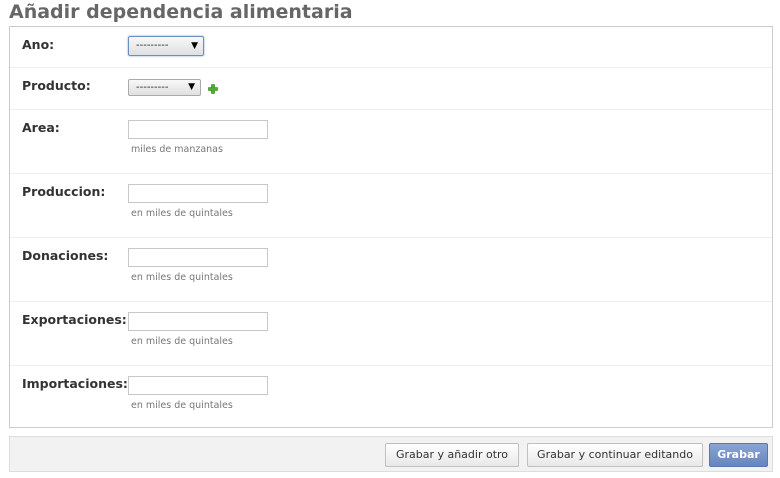 This screenshot has height=478, width=780. I want to click on area-help-text: miles de manzanas, so click(177, 149).